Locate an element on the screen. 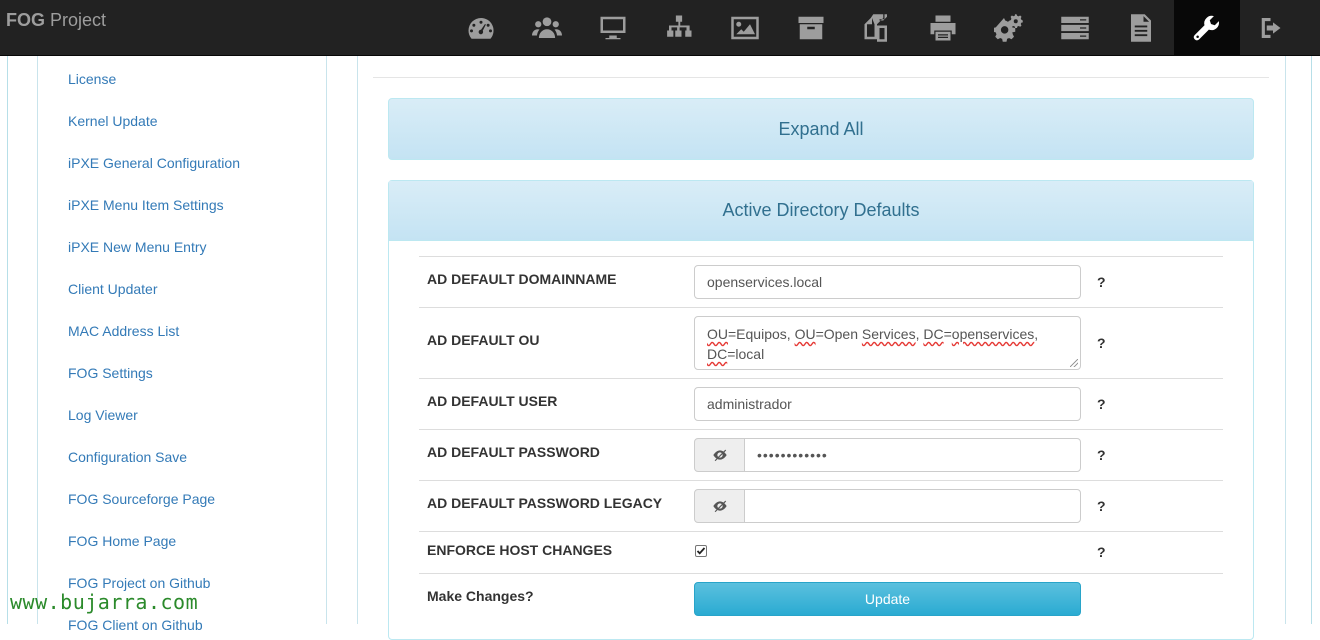  panel-title: Active Directory Defaults is located at coordinates (821, 211).